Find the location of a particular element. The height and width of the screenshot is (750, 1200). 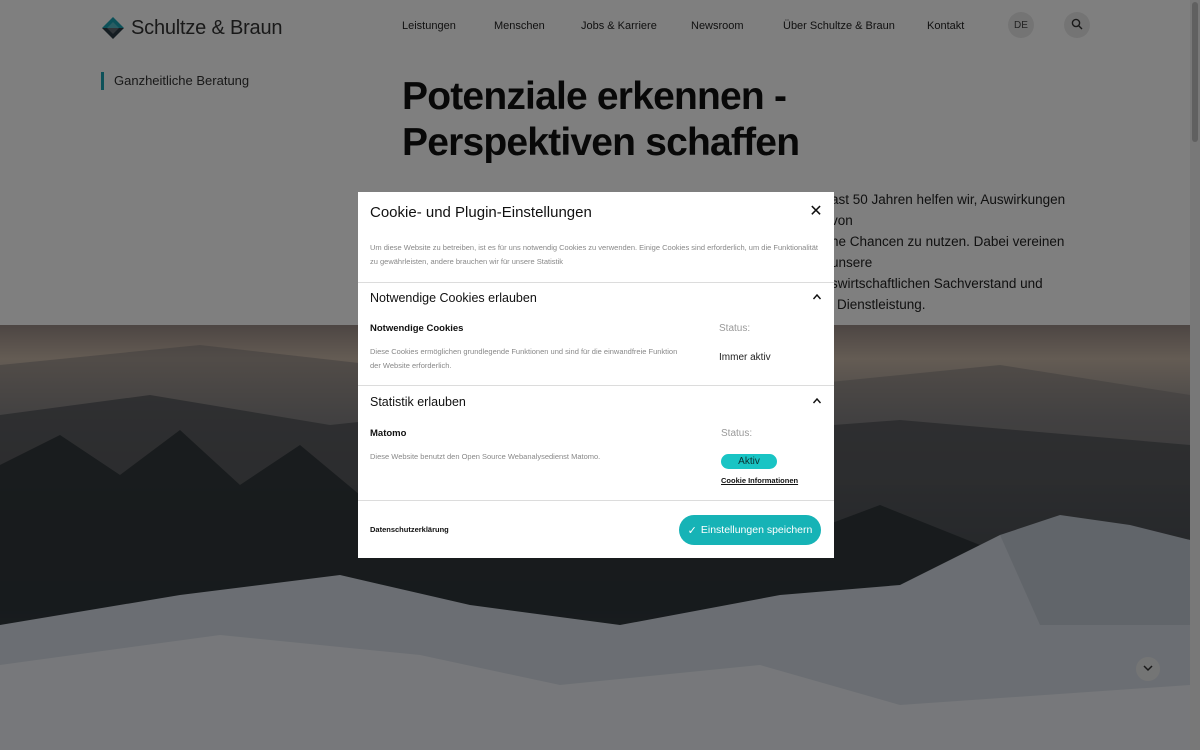

section-title-statistics: Statistik erlauben is located at coordinates (418, 402).